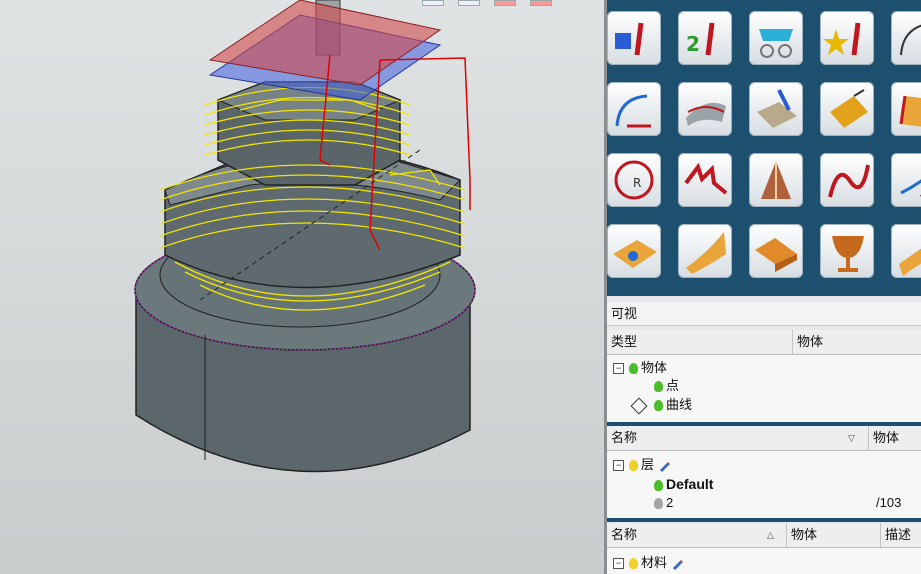 The width and height of the screenshot is (921, 574). Describe the element at coordinates (679, 404) in the screenshot. I see `tree-label: 曲线` at that location.